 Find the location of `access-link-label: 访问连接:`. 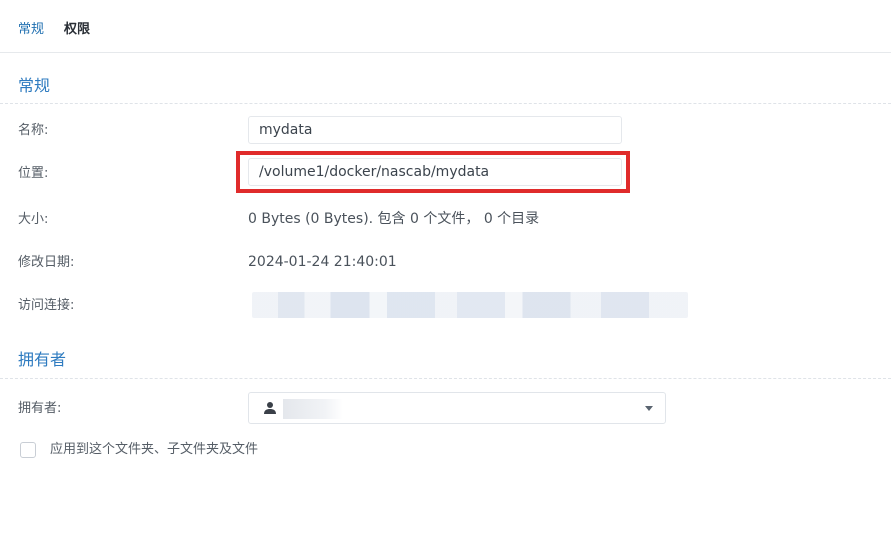

access-link-label: 访问连接: is located at coordinates (46, 305).